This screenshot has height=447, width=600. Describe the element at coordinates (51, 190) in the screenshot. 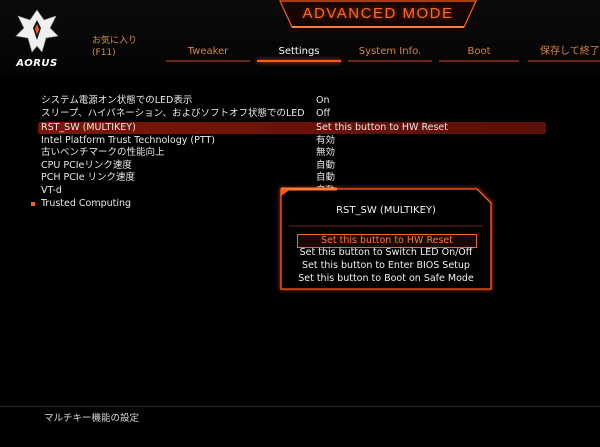

I see `setting-label: VT-d` at that location.